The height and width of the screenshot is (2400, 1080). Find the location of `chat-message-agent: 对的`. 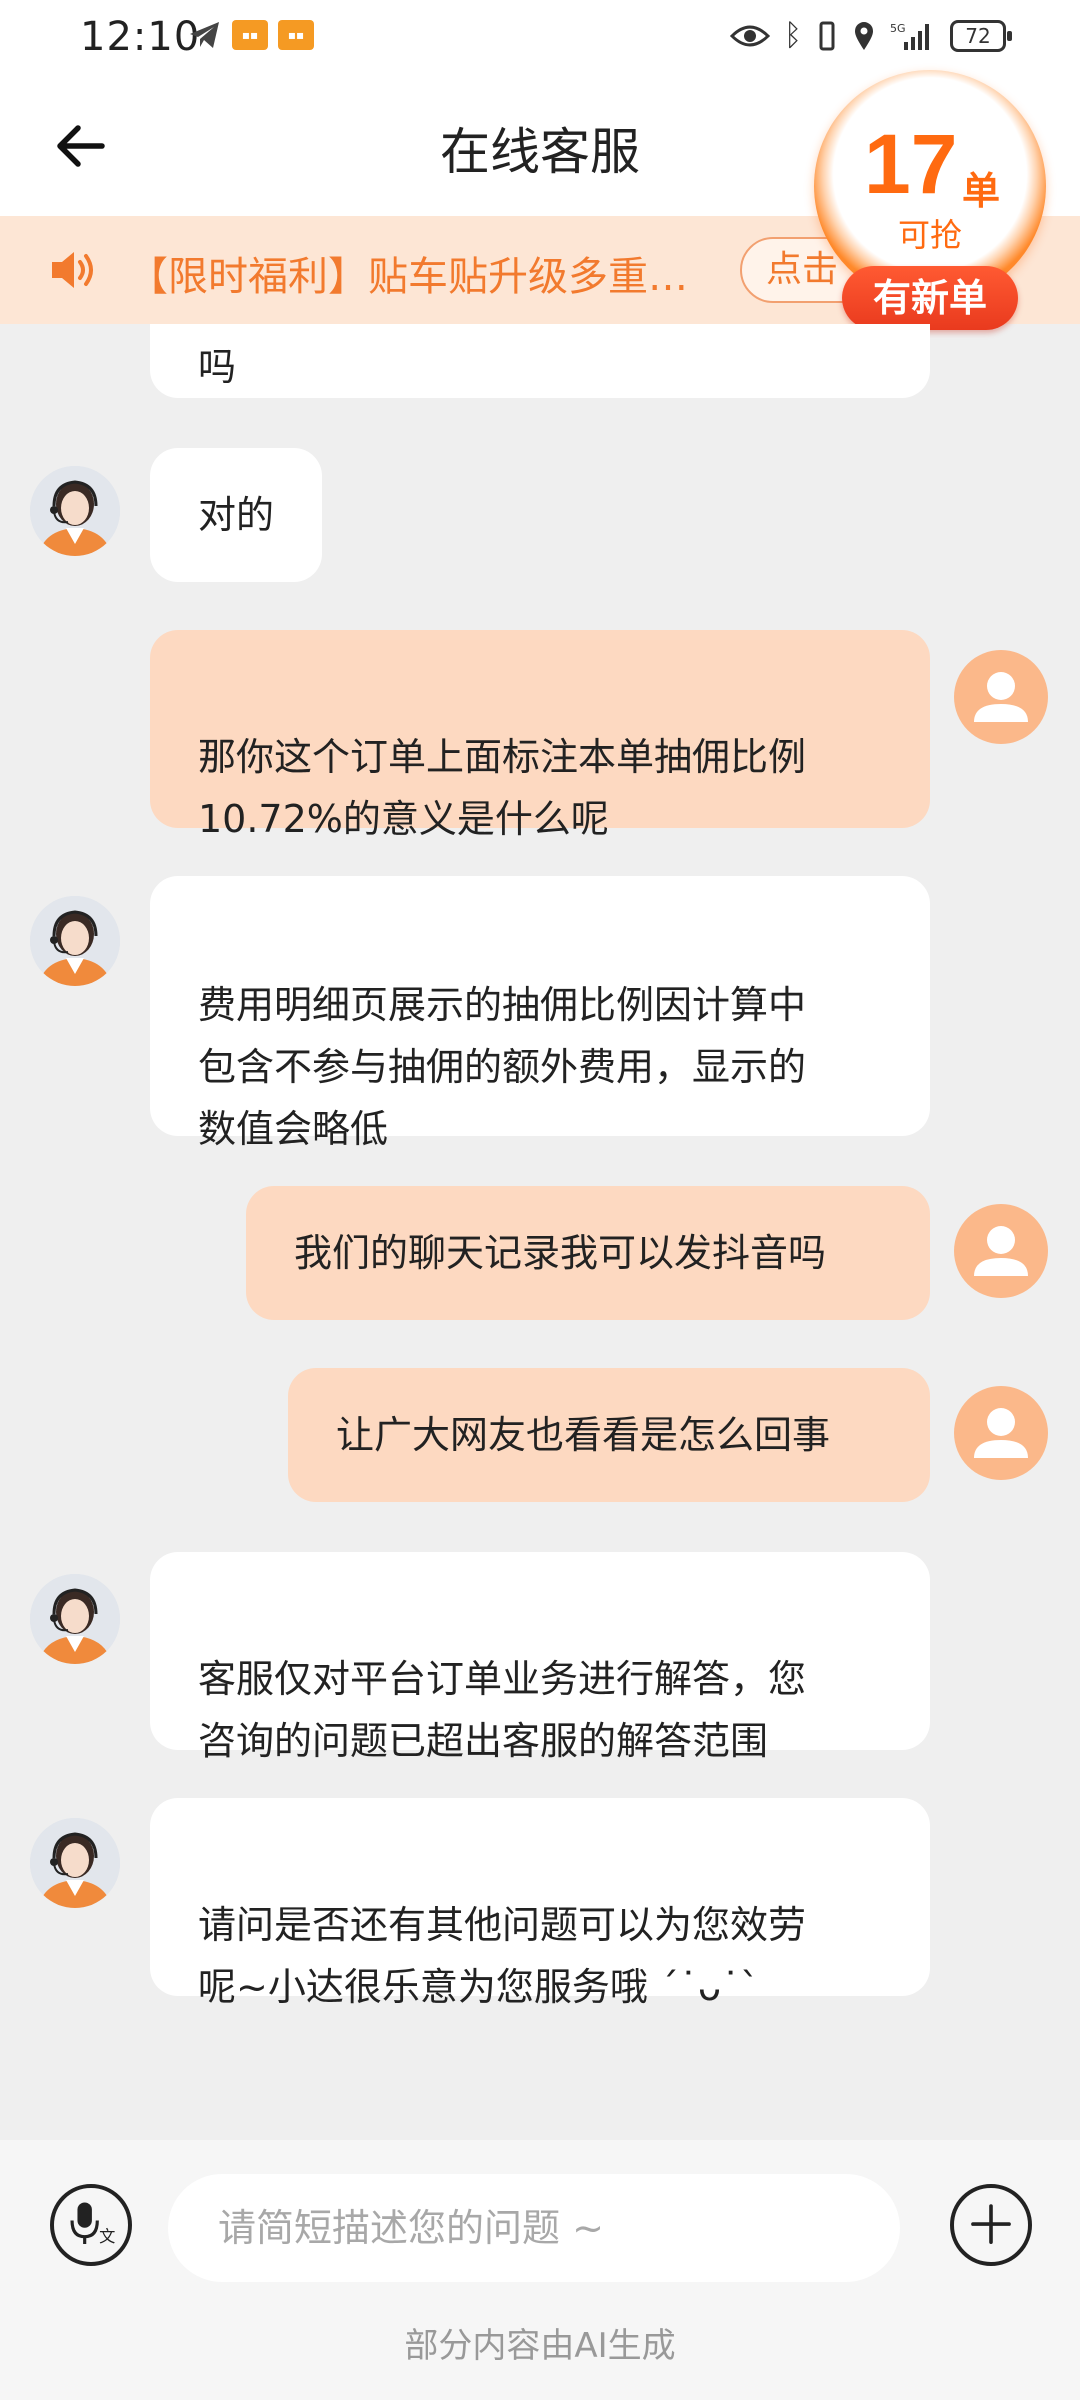

chat-message-agent: 对的 is located at coordinates (236, 515).